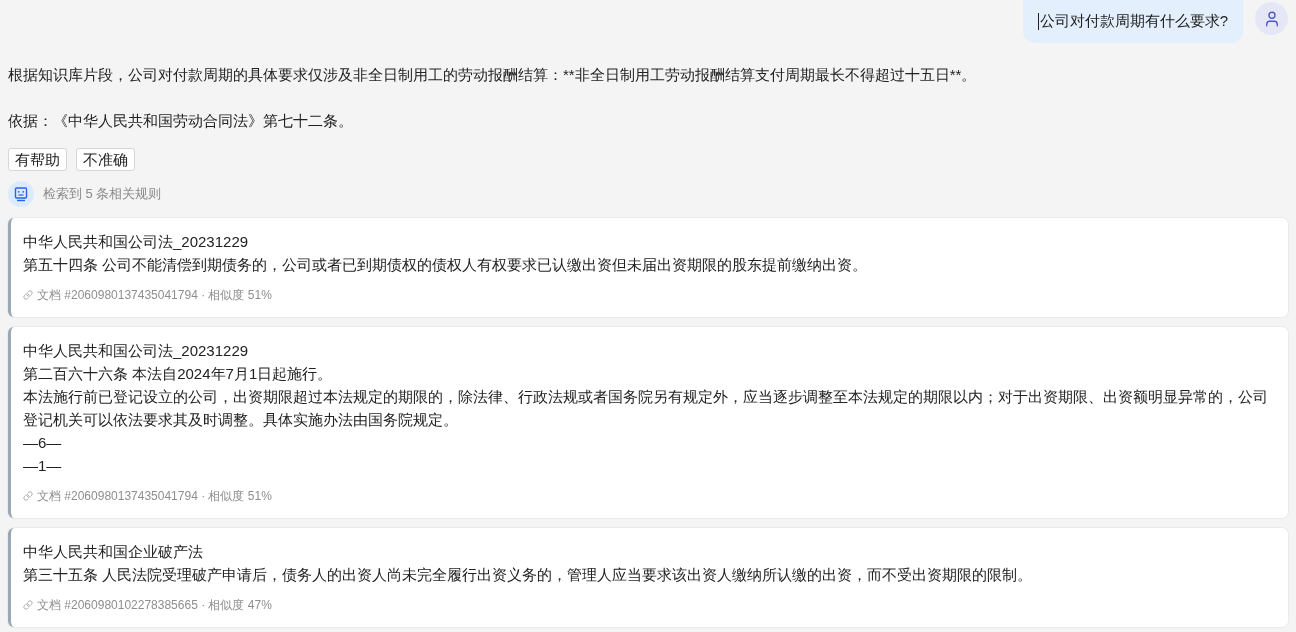 The height and width of the screenshot is (632, 1296). What do you see at coordinates (102, 194) in the screenshot?
I see `retrieval-summary: 检索到 5 条相关规则` at bounding box center [102, 194].